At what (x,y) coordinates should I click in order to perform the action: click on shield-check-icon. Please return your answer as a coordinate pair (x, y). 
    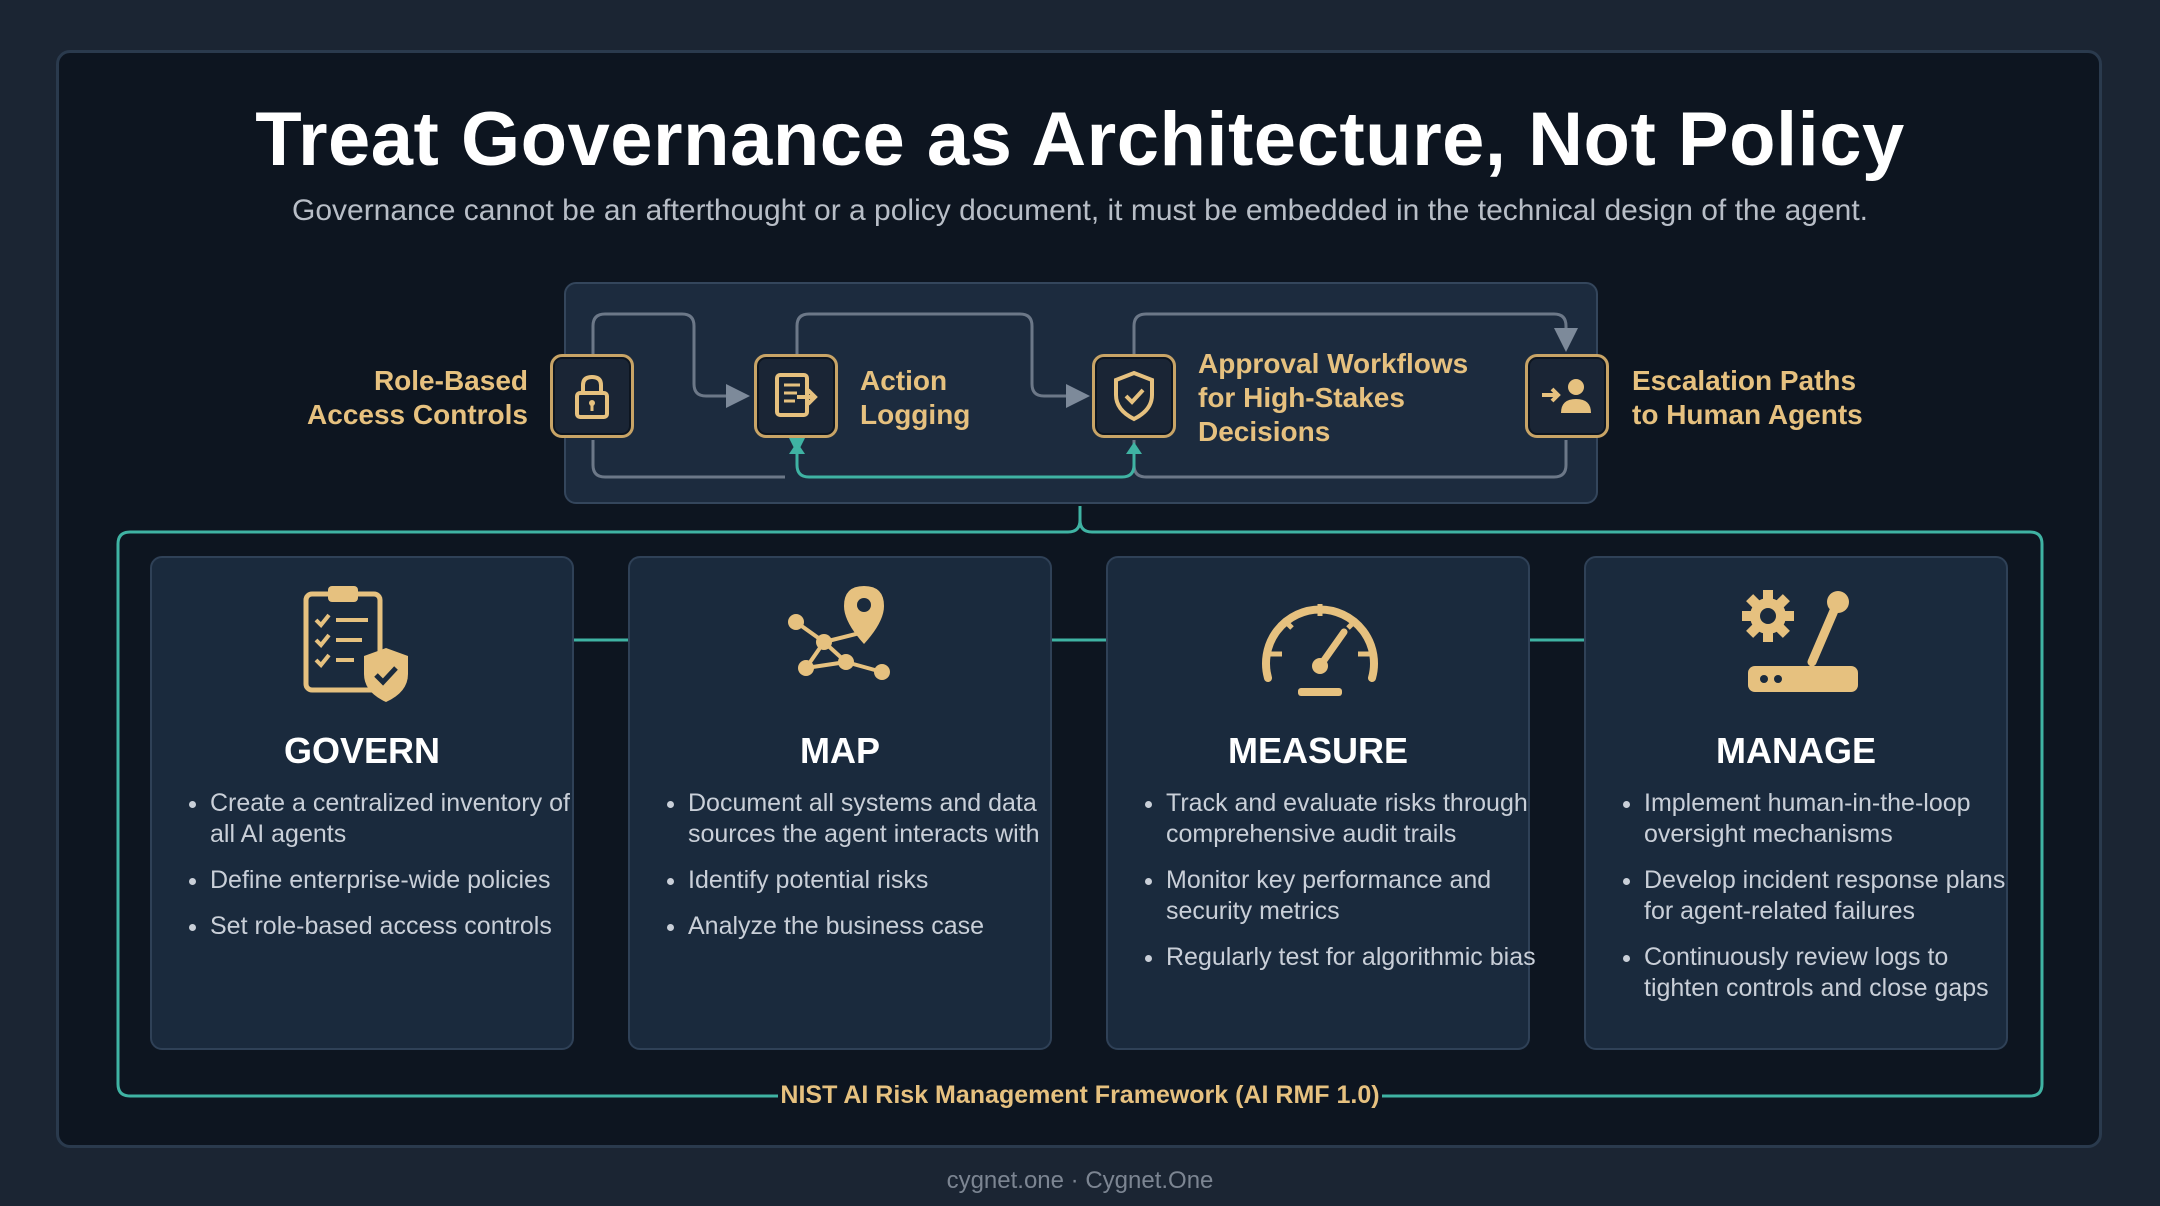
    Looking at the image, I should click on (1134, 396).